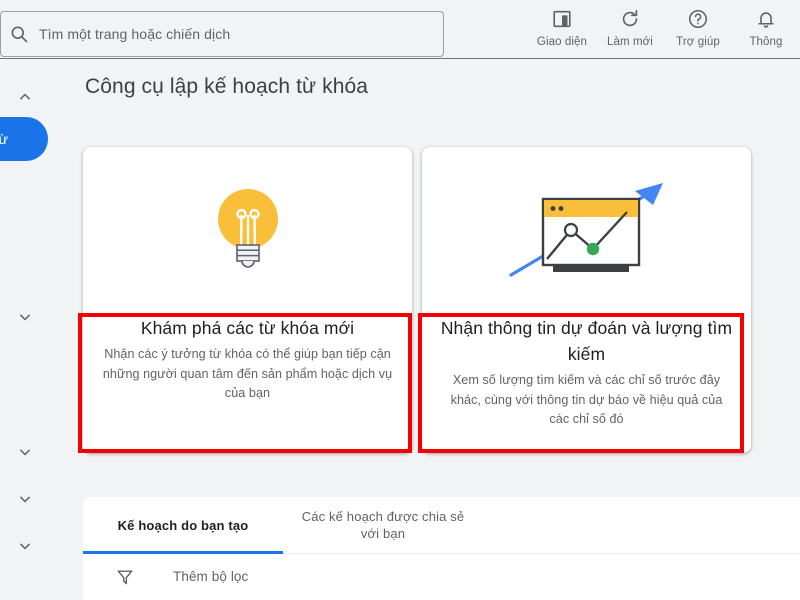  What do you see at coordinates (229, 34) in the screenshot?
I see `search-input` at bounding box center [229, 34].